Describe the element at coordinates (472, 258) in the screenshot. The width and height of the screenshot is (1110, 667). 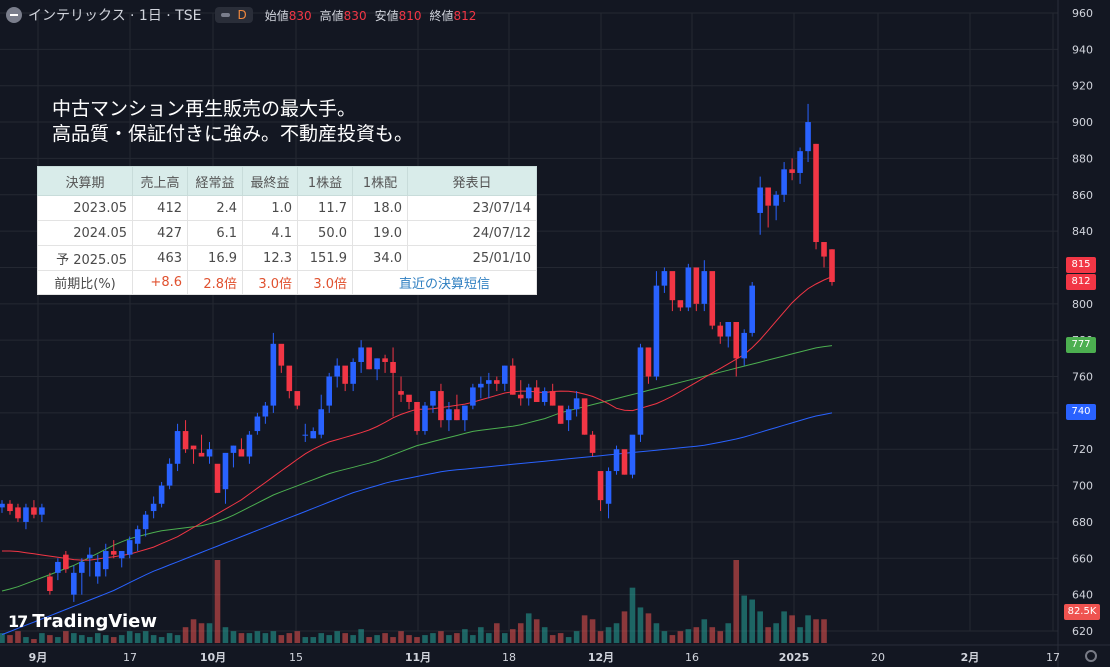
I see `cell-date: 25/01/10` at that location.